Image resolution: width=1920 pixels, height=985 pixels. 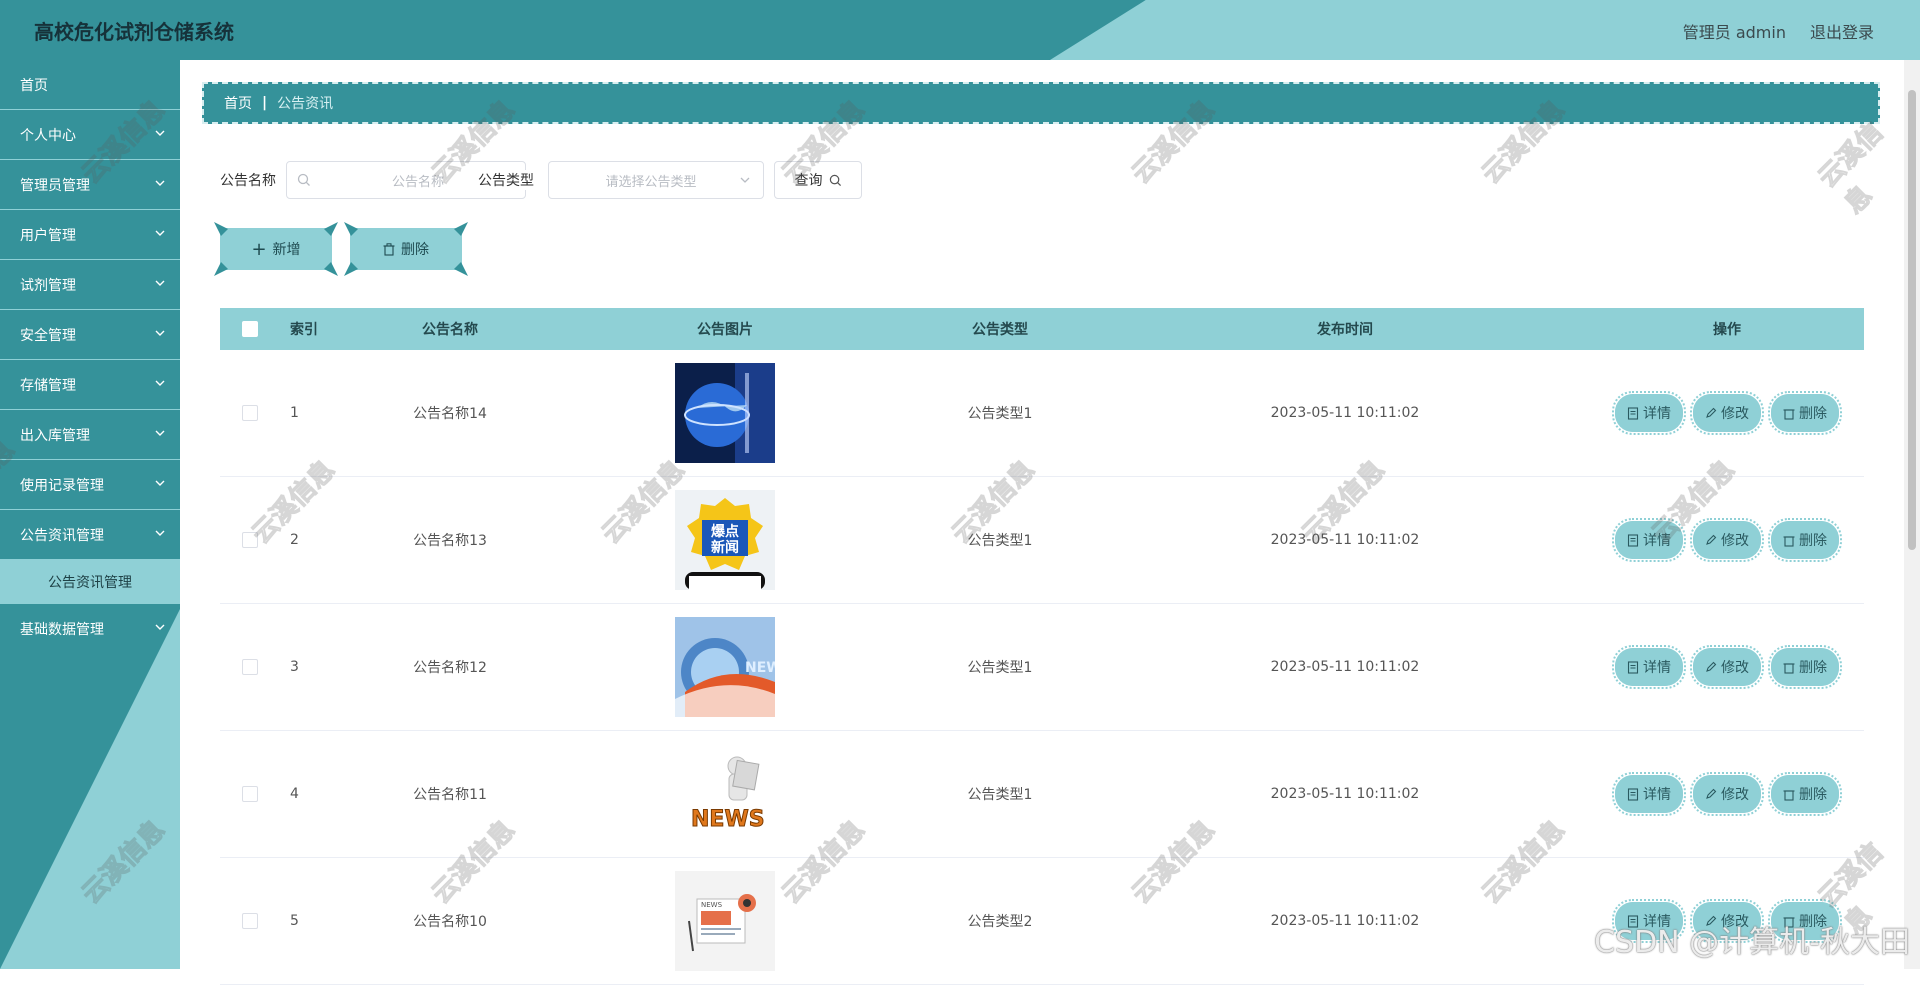 I want to click on news-paper-image: NEWS, so click(x=725, y=921).